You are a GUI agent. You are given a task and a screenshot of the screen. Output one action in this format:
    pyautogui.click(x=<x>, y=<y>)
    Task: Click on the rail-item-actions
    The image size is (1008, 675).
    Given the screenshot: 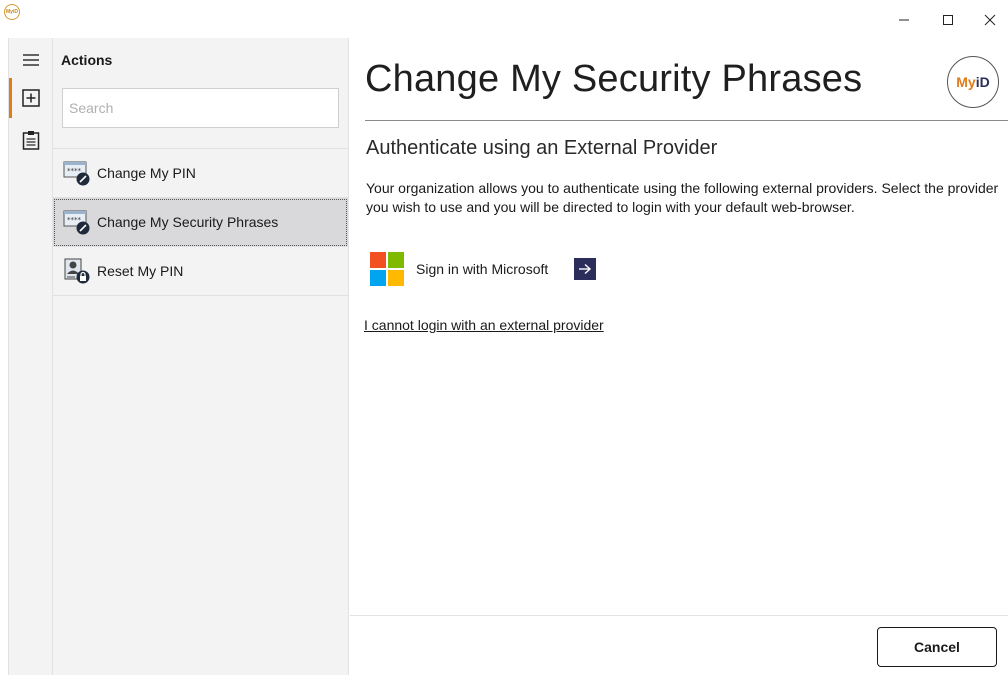 What is the action you would take?
    pyautogui.click(x=31, y=98)
    